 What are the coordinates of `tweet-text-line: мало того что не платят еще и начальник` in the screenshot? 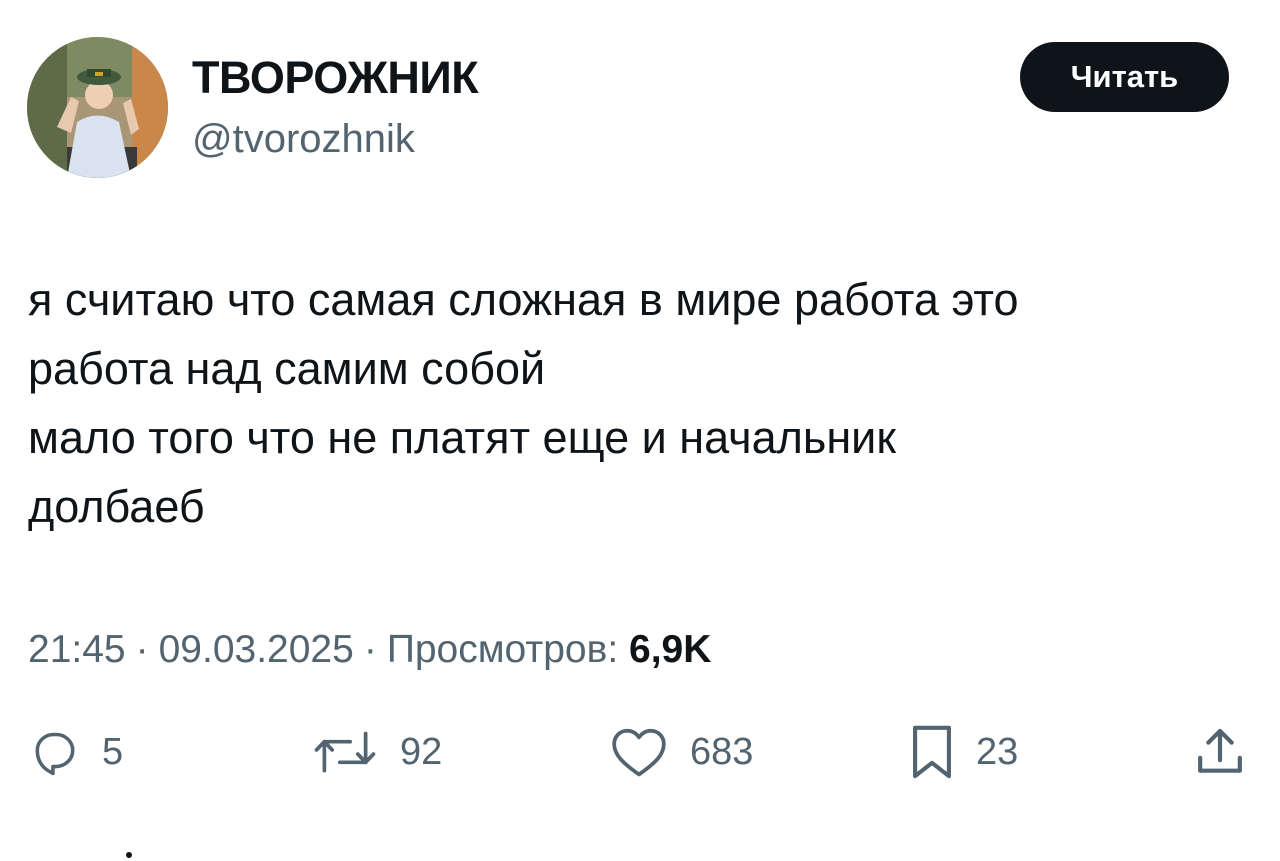 It's located at (462, 437).